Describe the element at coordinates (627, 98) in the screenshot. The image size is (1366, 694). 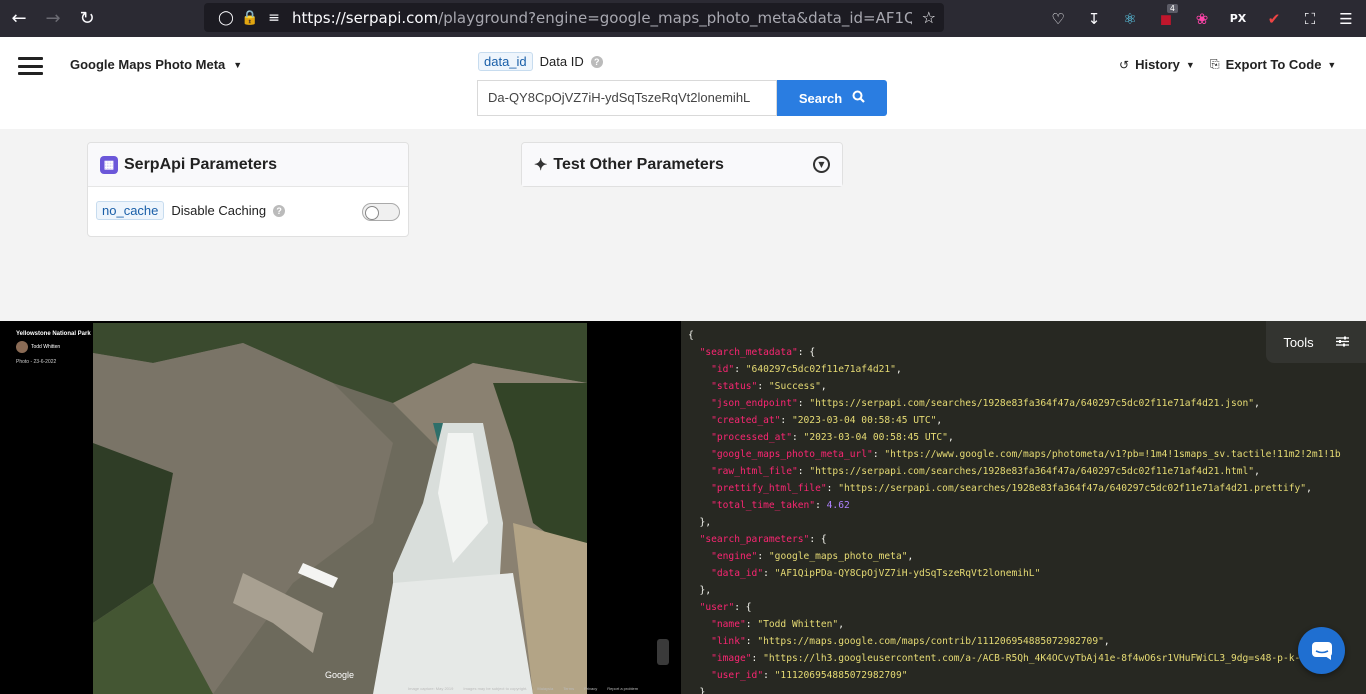
I see `data-id-input: Da-QY8CpOjVZ7iH-ydSqTszeRqVt2lonemihL` at that location.